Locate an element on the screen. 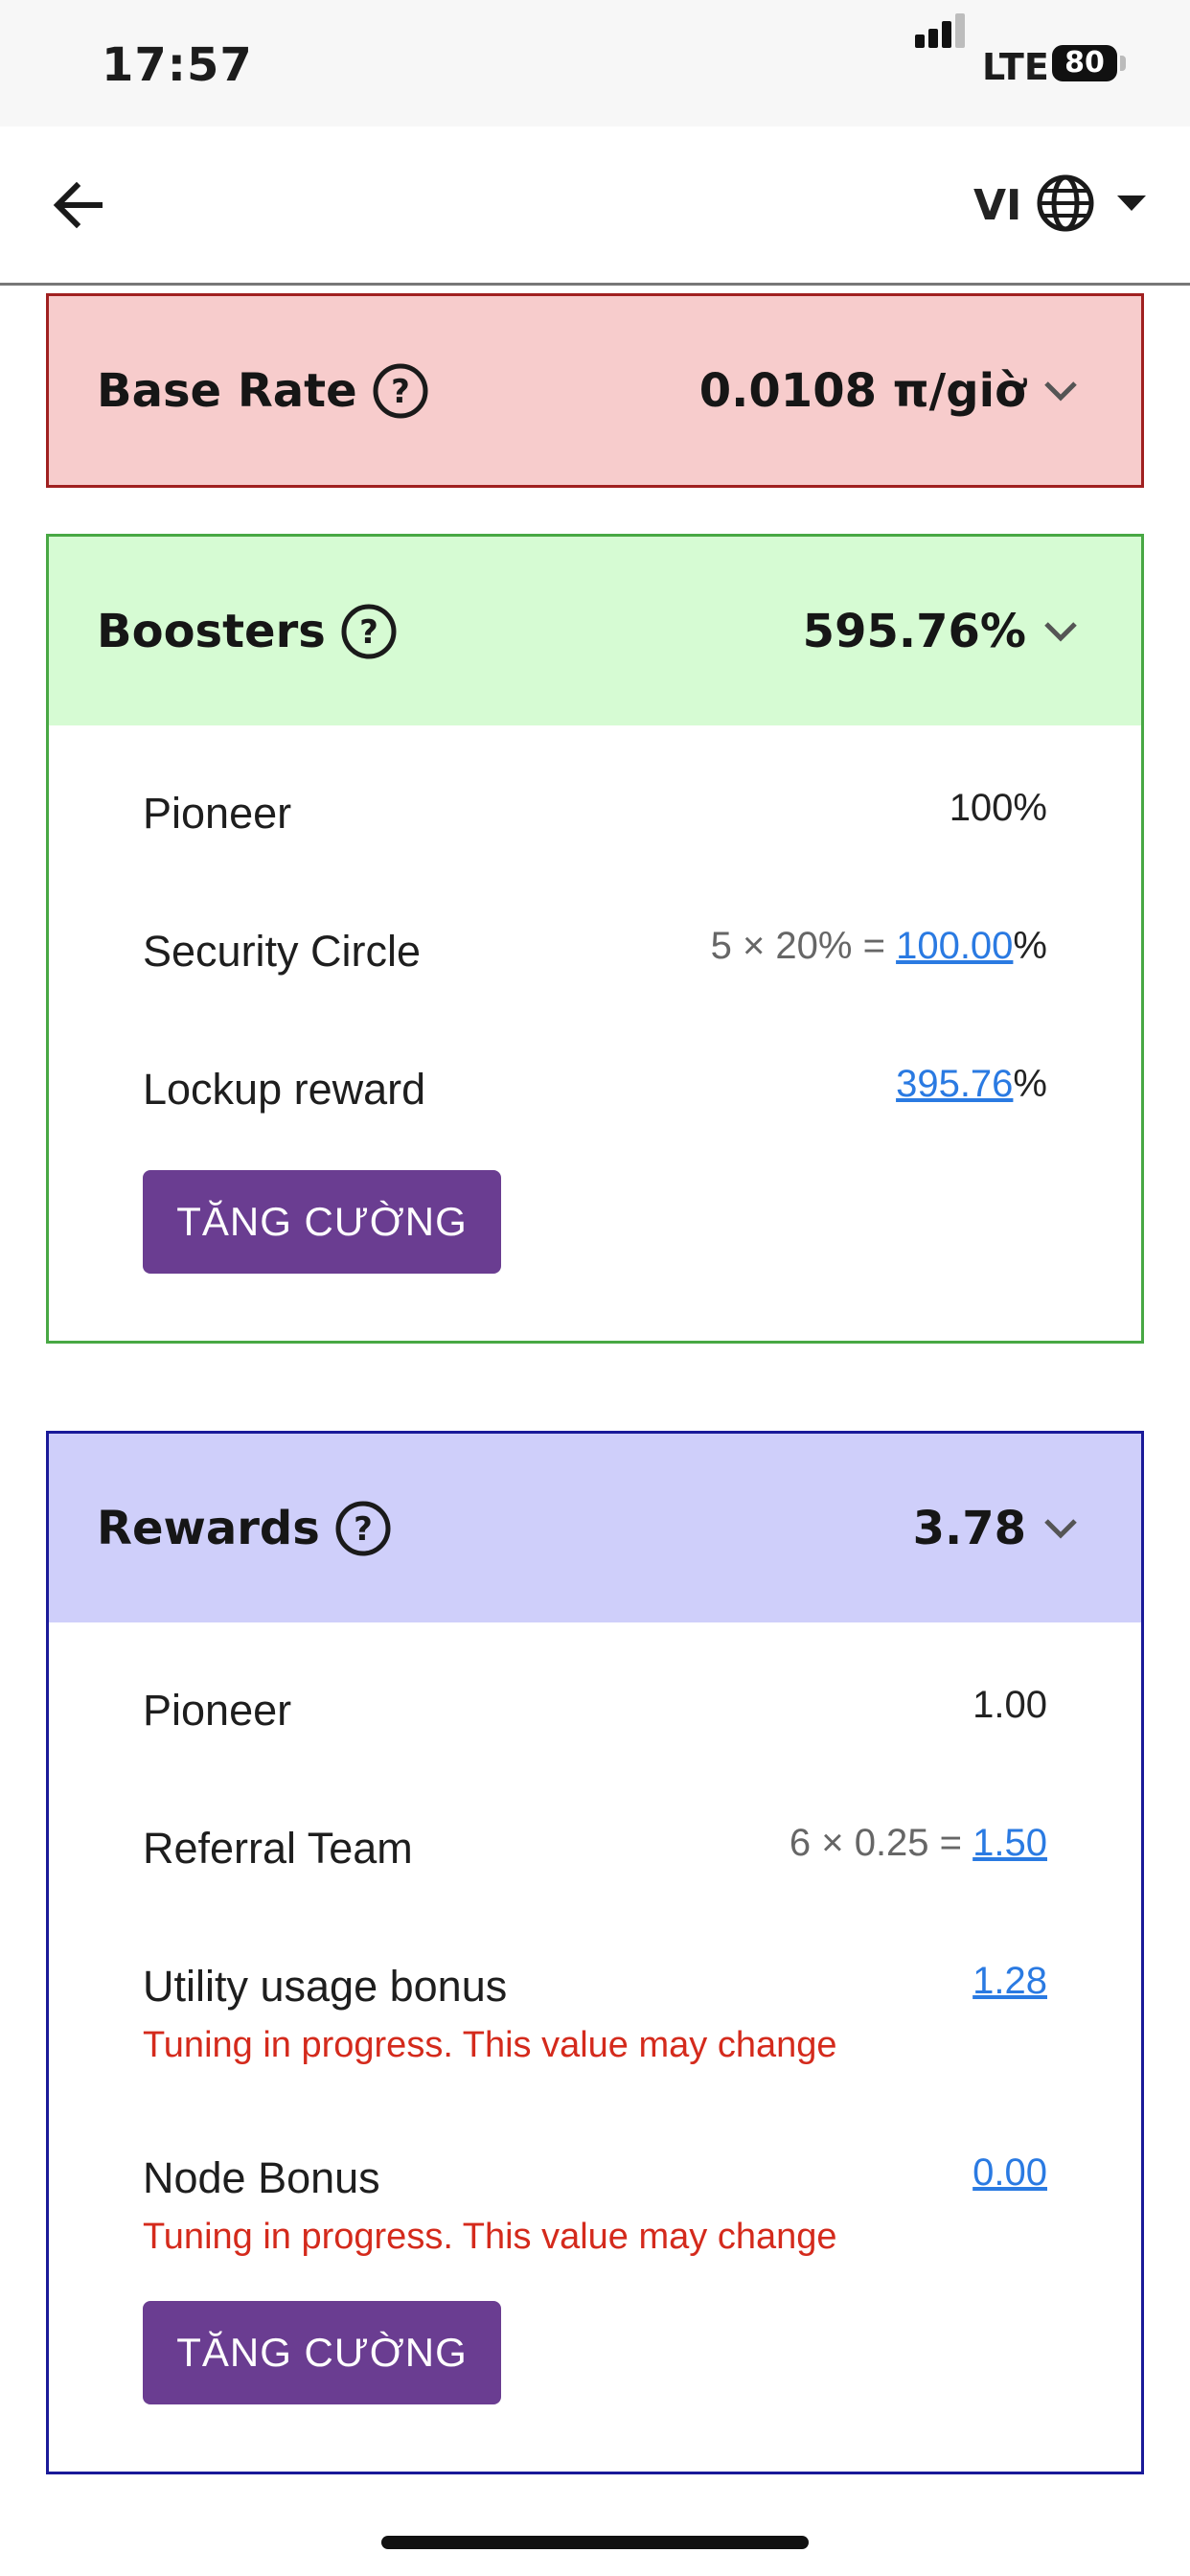 The height and width of the screenshot is (2576, 1190). language-code: VI is located at coordinates (998, 205).